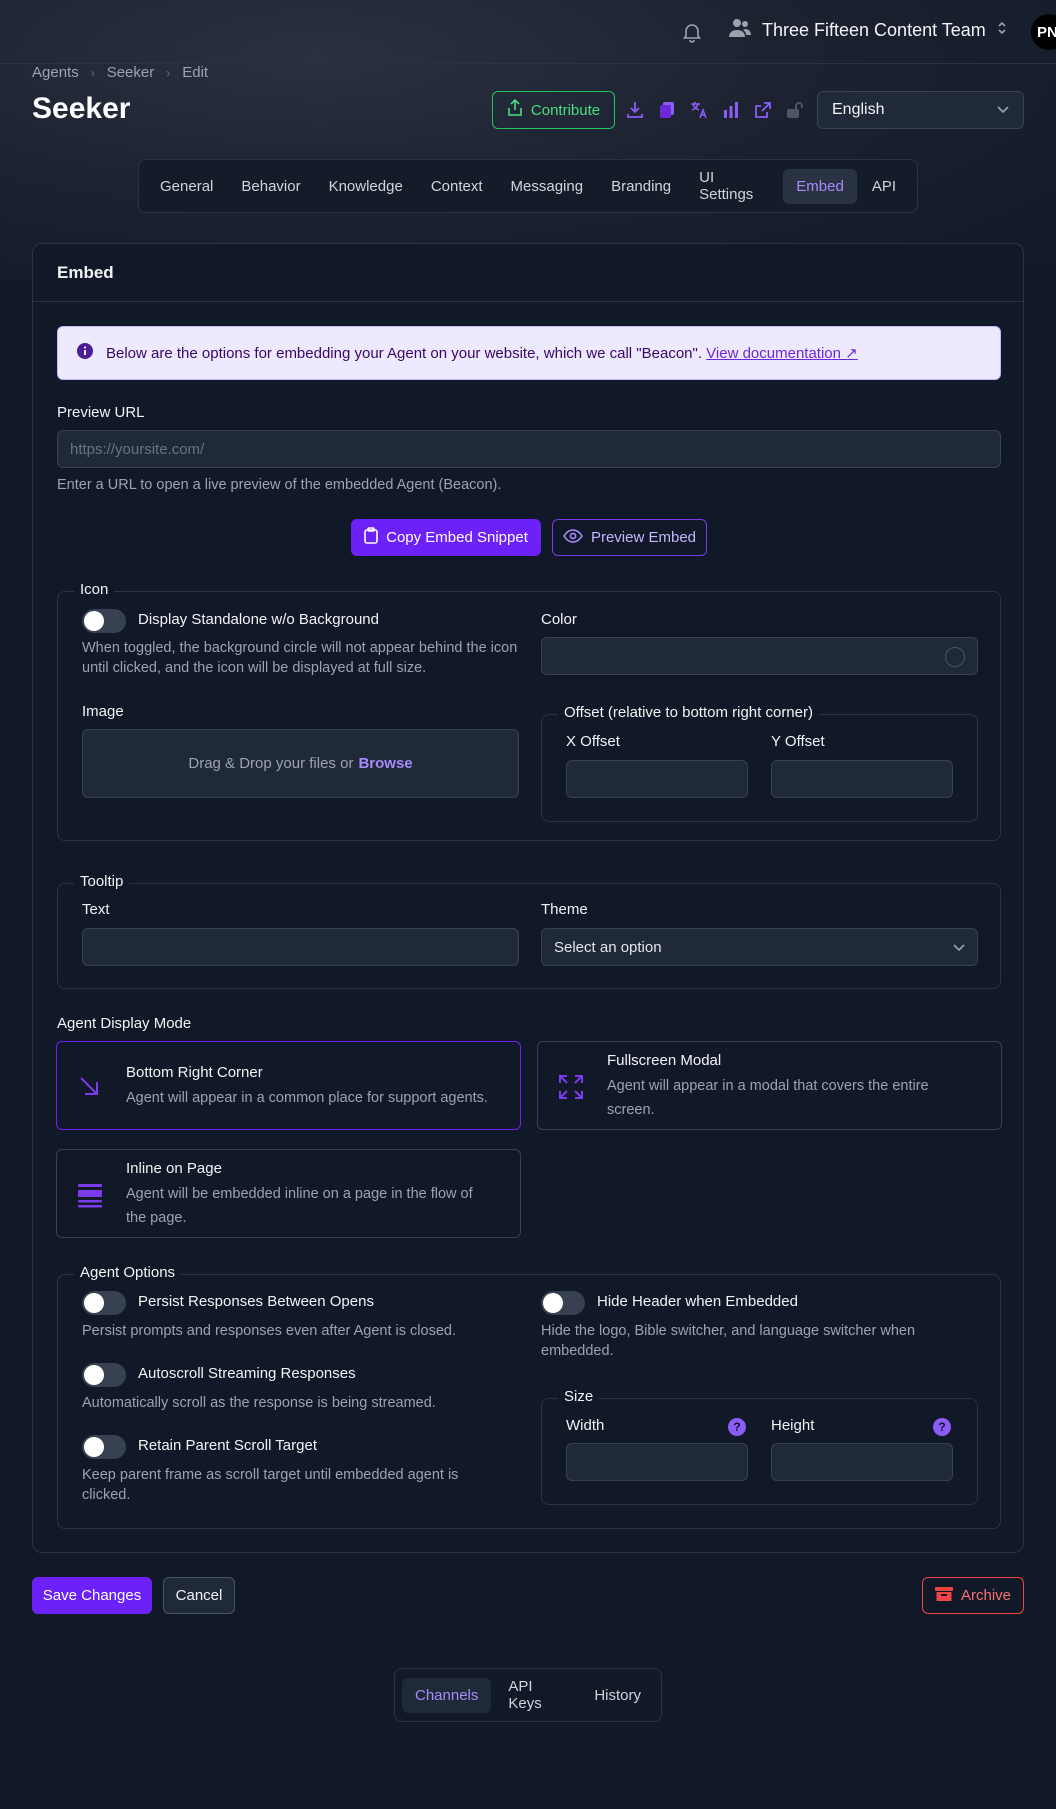 Image resolution: width=1056 pixels, height=1809 pixels. I want to click on height-label: Height, so click(793, 1425).